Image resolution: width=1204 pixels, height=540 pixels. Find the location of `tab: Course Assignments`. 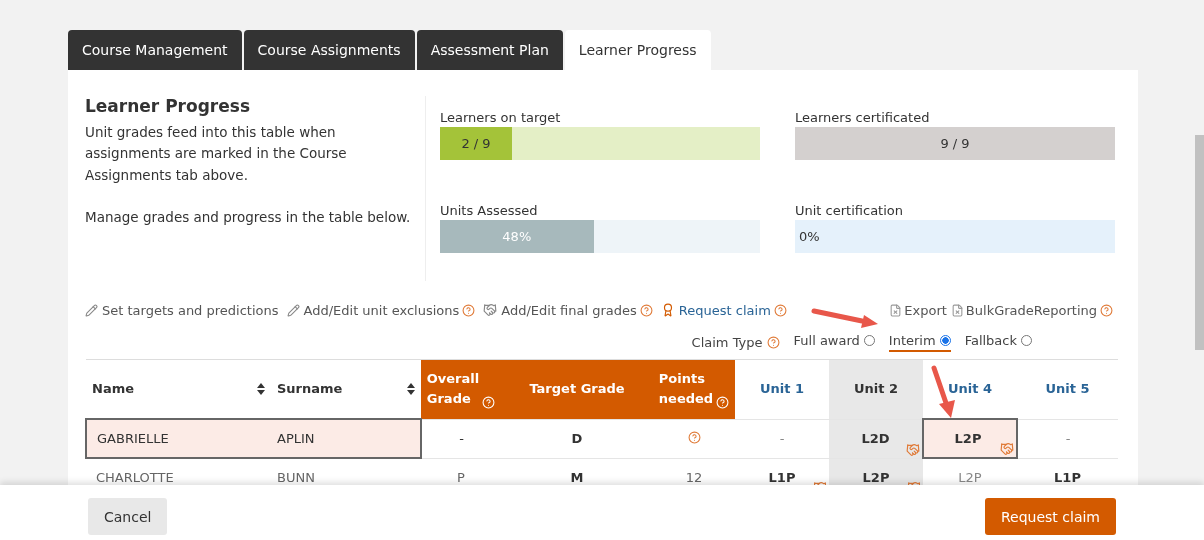

tab: Course Assignments is located at coordinates (329, 50).